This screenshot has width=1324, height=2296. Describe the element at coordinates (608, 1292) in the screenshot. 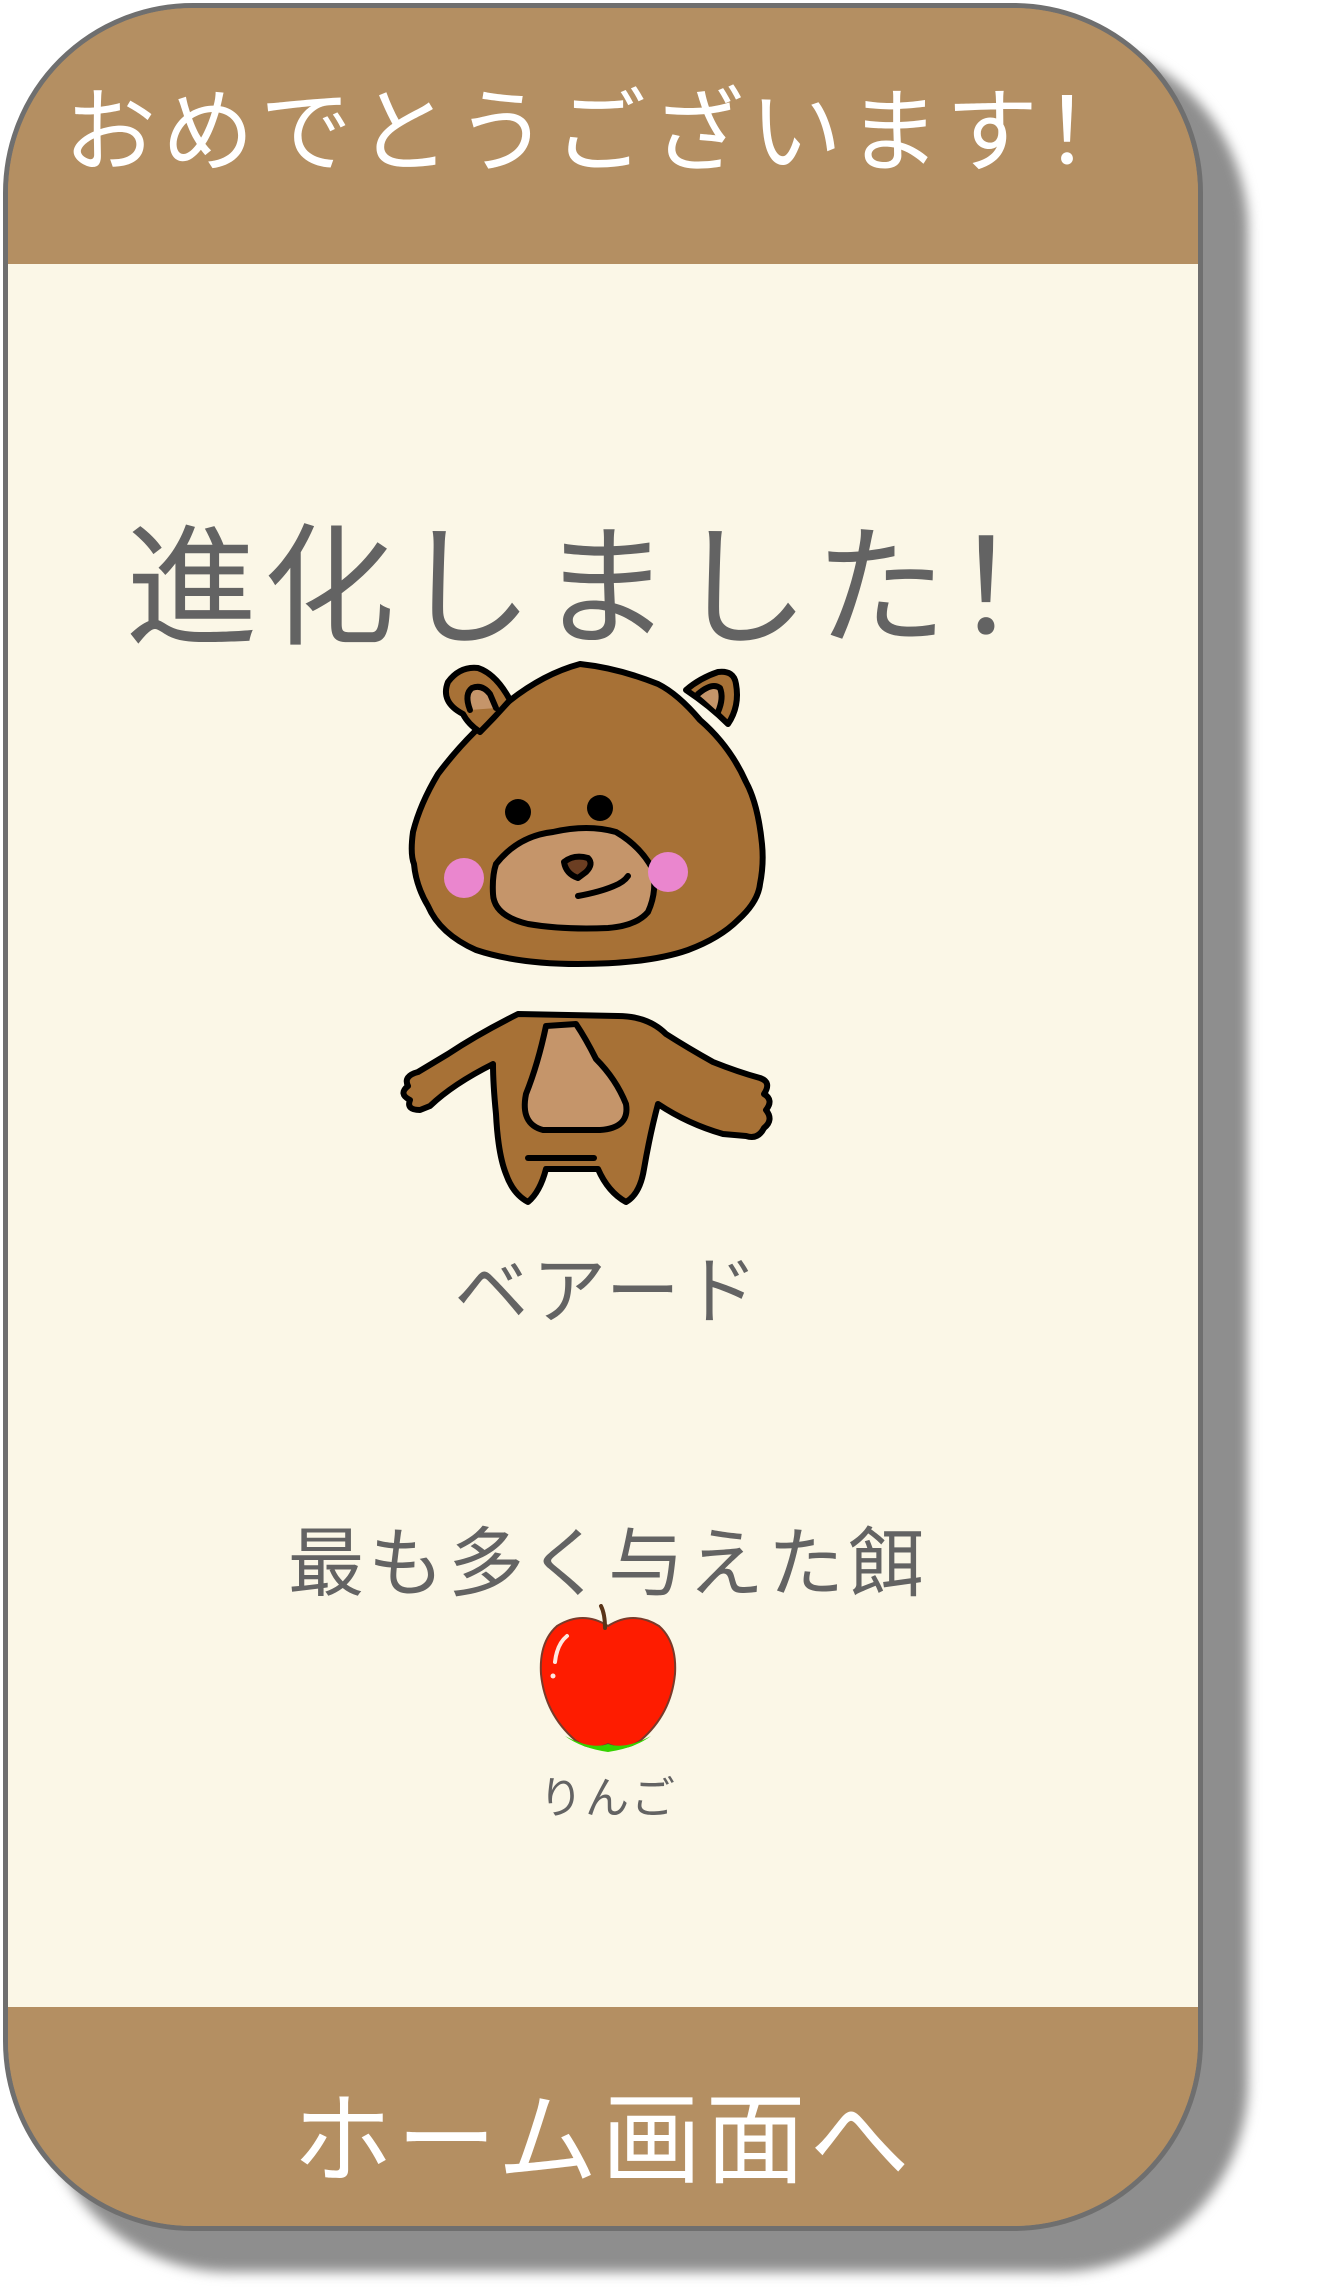

I see `creature-name: ベアード` at that location.